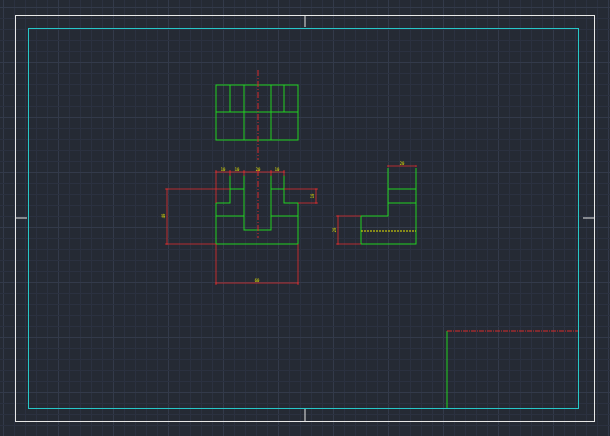 The width and height of the screenshot is (610, 436). Describe the element at coordinates (237, 169) in the screenshot. I see `dim-text-front-top-2: 10` at that location.